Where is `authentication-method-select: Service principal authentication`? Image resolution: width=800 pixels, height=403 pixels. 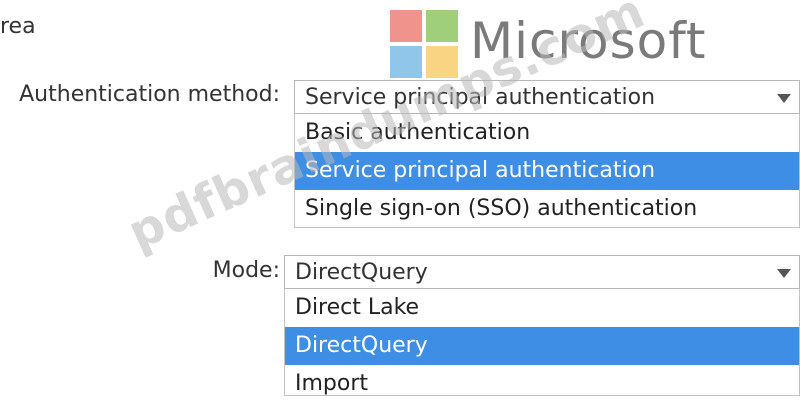 authentication-method-select: Service principal authentication is located at coordinates (547, 97).